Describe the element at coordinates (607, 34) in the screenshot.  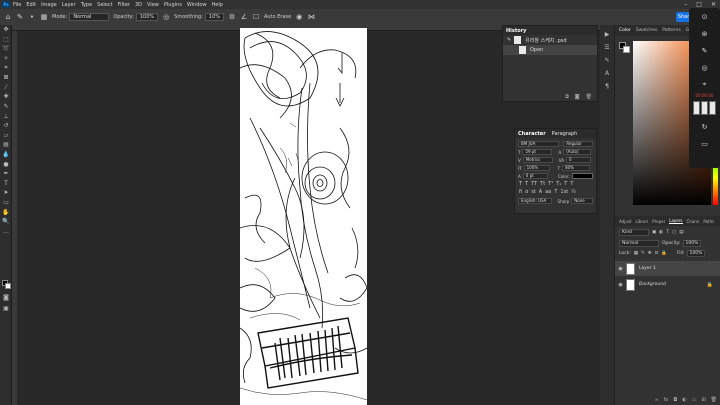
I see `play-icon: ▶` at that location.